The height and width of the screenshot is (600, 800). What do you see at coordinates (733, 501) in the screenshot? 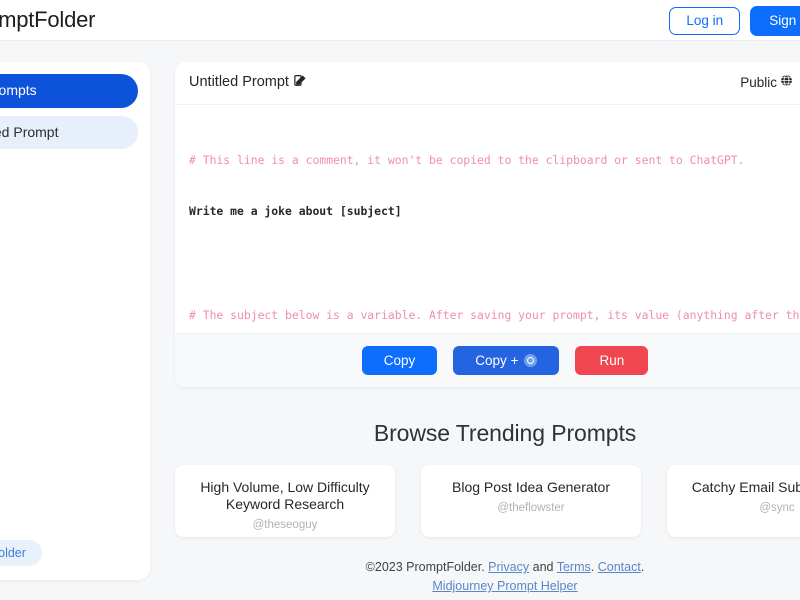
I see `trending-card: Catchy Email Subject Lines @sync` at bounding box center [733, 501].